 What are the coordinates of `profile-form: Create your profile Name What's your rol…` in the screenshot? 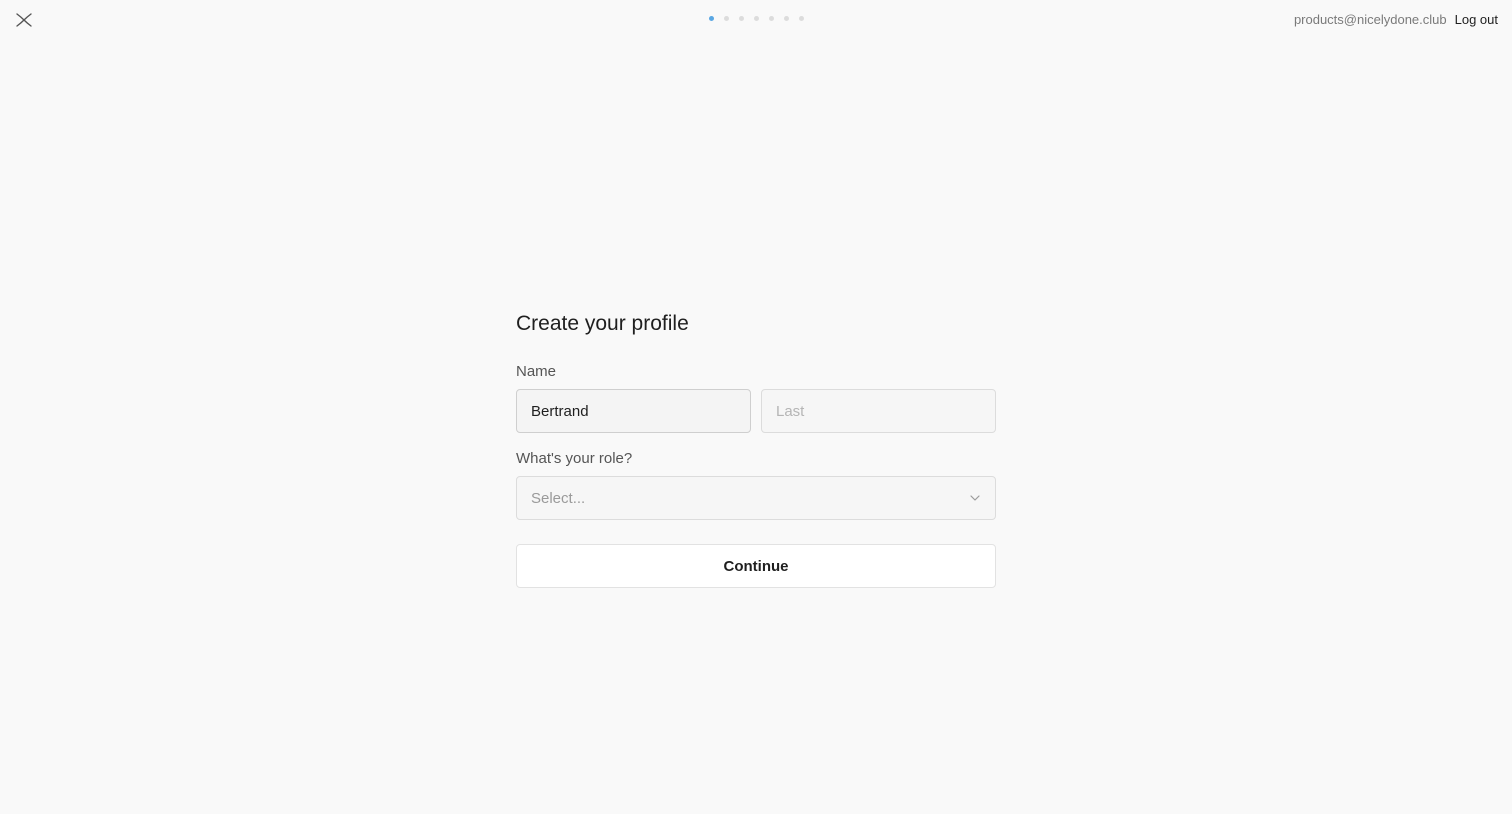 It's located at (756, 449).